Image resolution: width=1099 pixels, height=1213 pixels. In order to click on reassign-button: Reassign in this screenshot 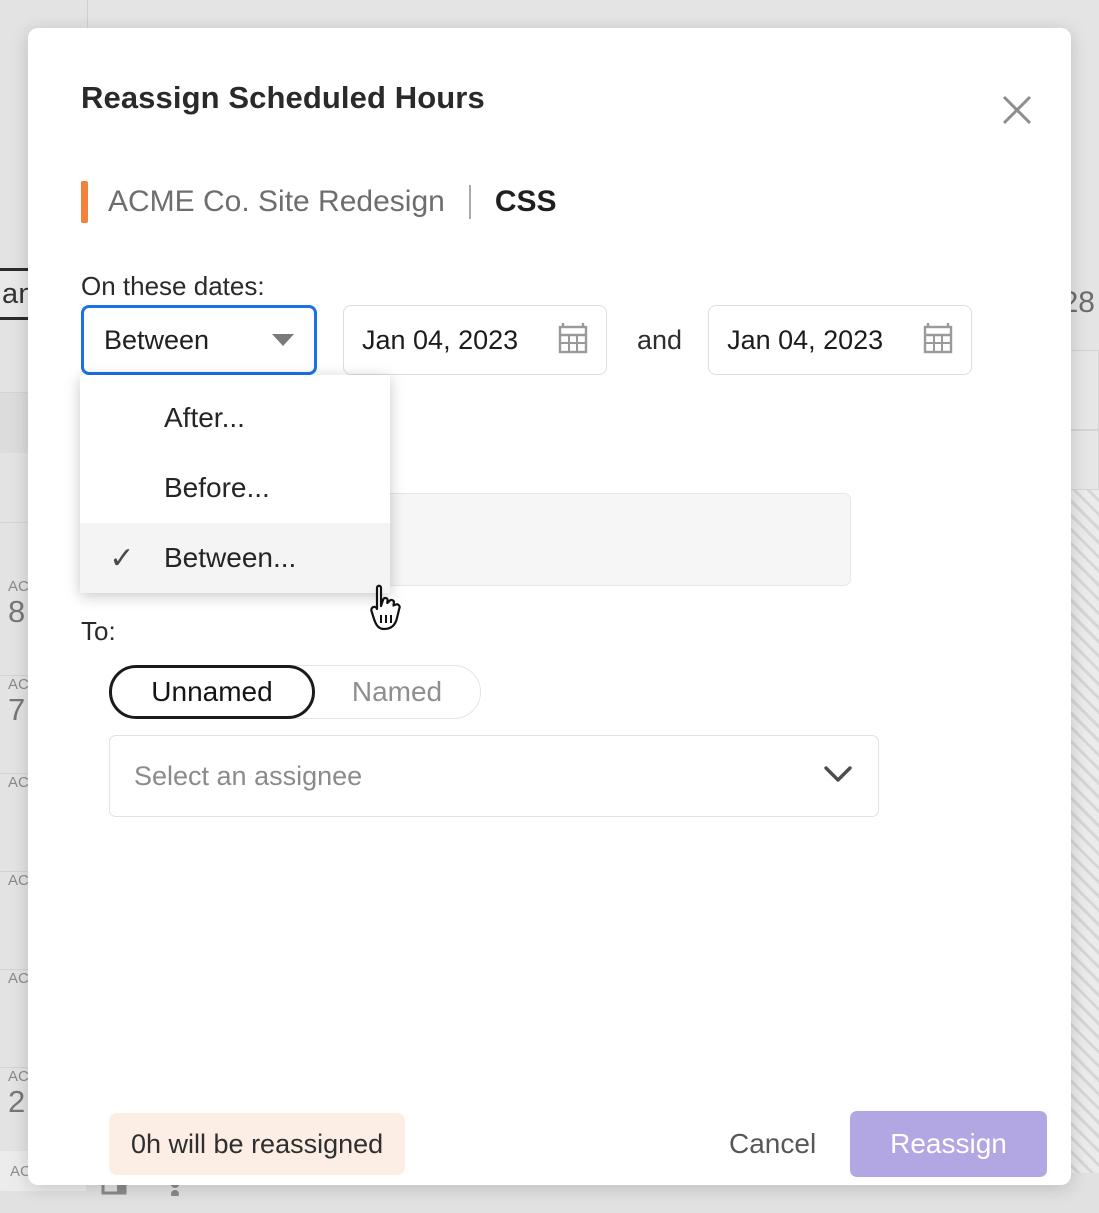, I will do `click(948, 1144)`.